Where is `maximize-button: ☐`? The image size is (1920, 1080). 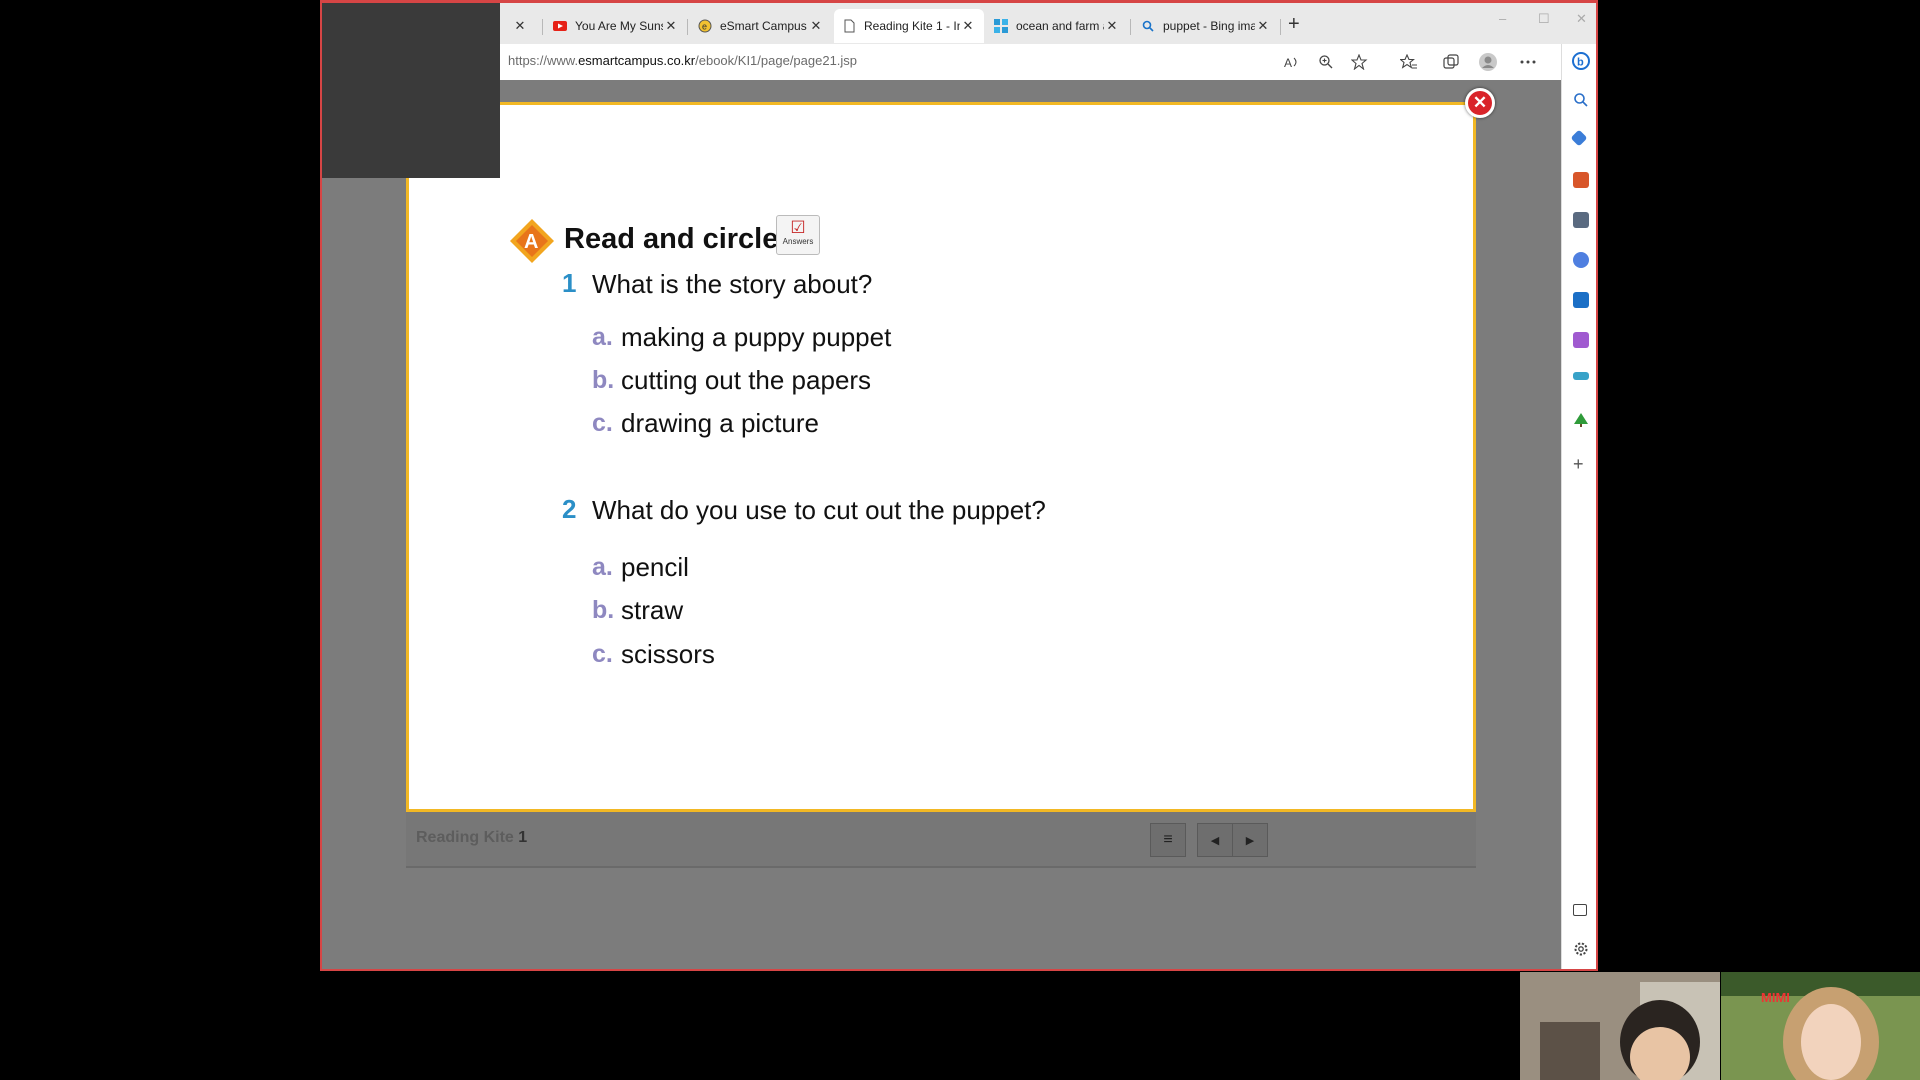 maximize-button: ☐ is located at coordinates (1544, 19).